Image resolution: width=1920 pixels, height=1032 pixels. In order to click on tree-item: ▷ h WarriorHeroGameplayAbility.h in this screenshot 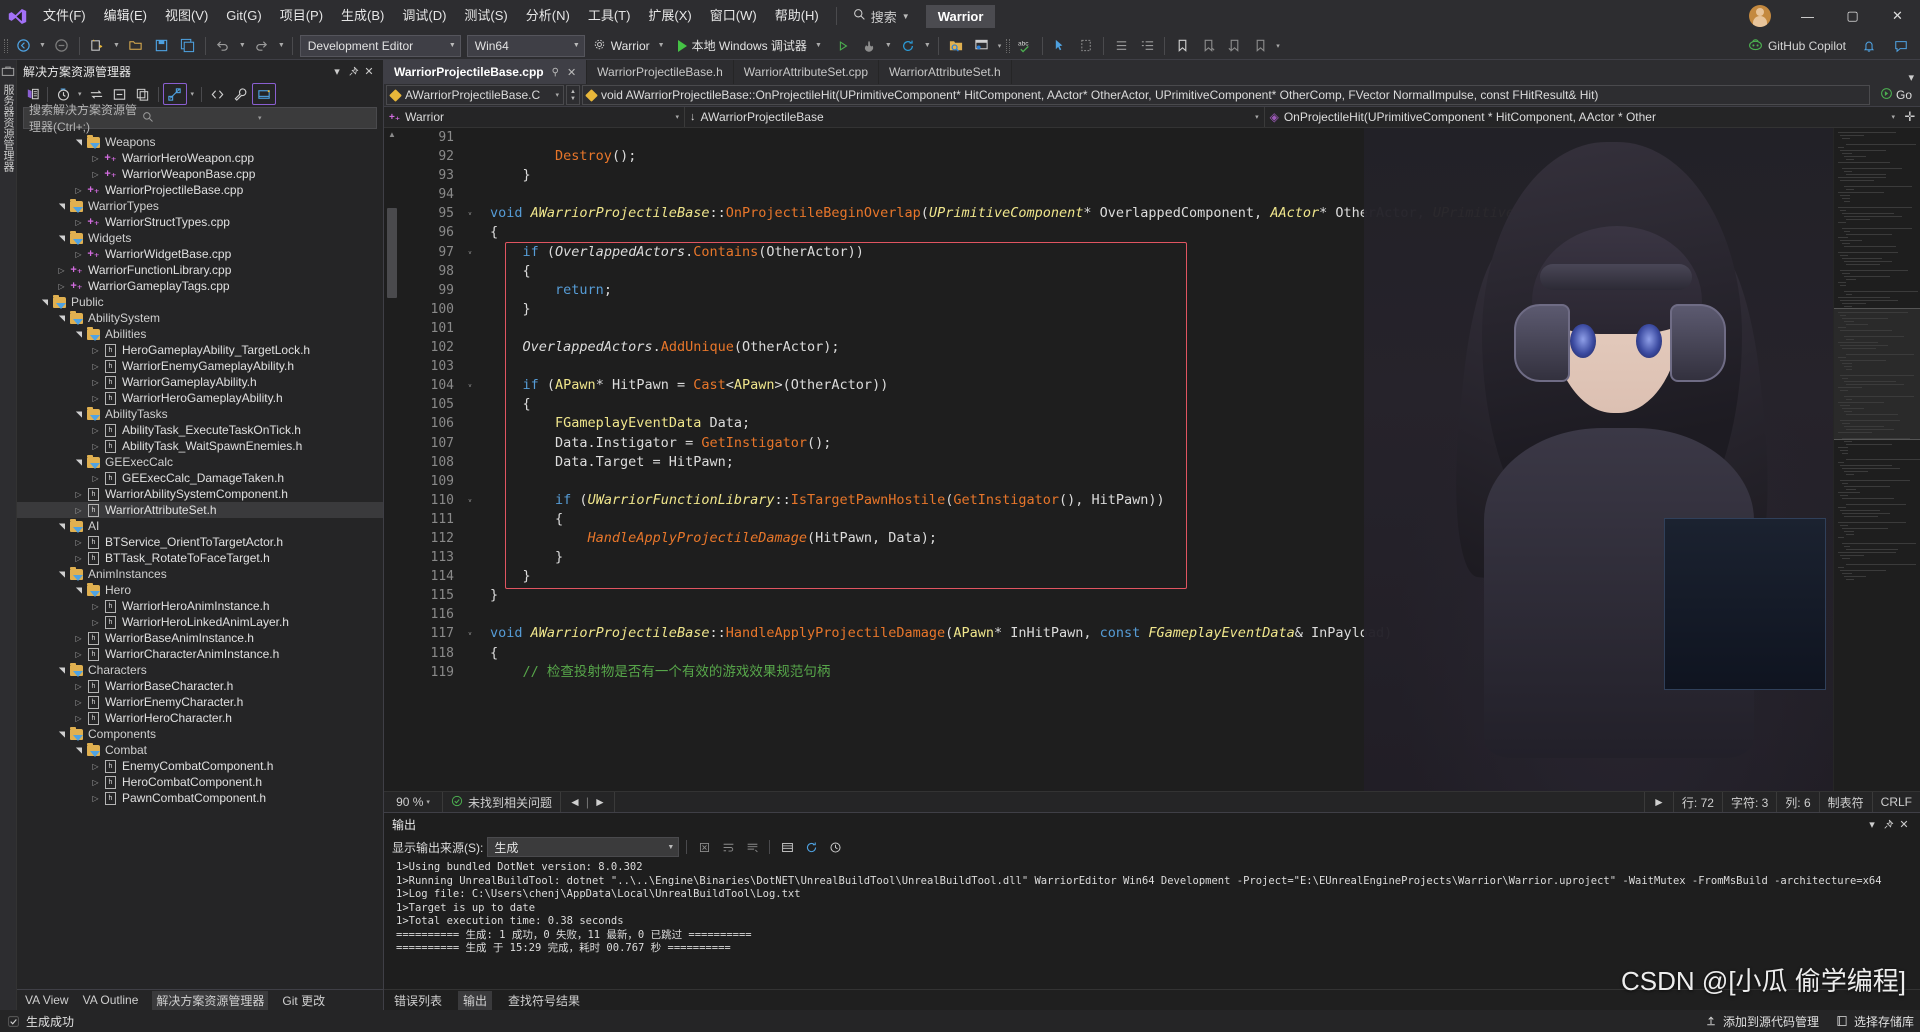, I will do `click(200, 398)`.